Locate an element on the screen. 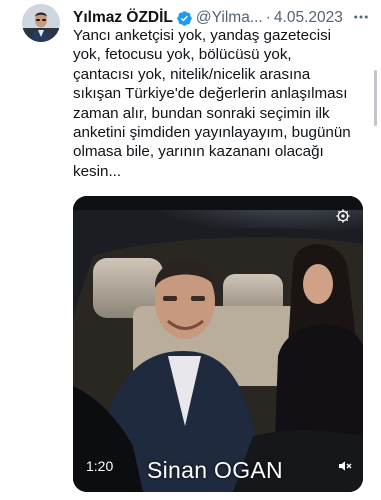 The width and height of the screenshot is (381, 500). volume-muted-icon is located at coordinates (345, 466).